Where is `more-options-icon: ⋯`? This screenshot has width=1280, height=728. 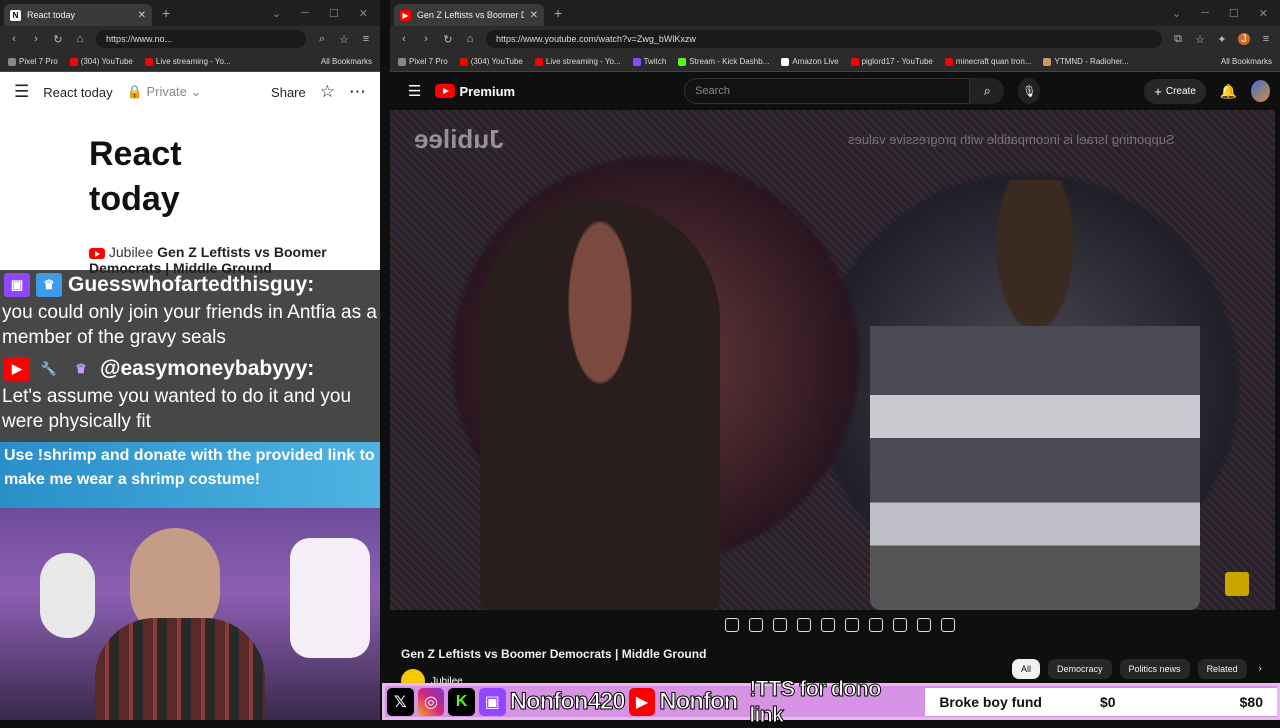 more-options-icon: ⋯ is located at coordinates (357, 92).